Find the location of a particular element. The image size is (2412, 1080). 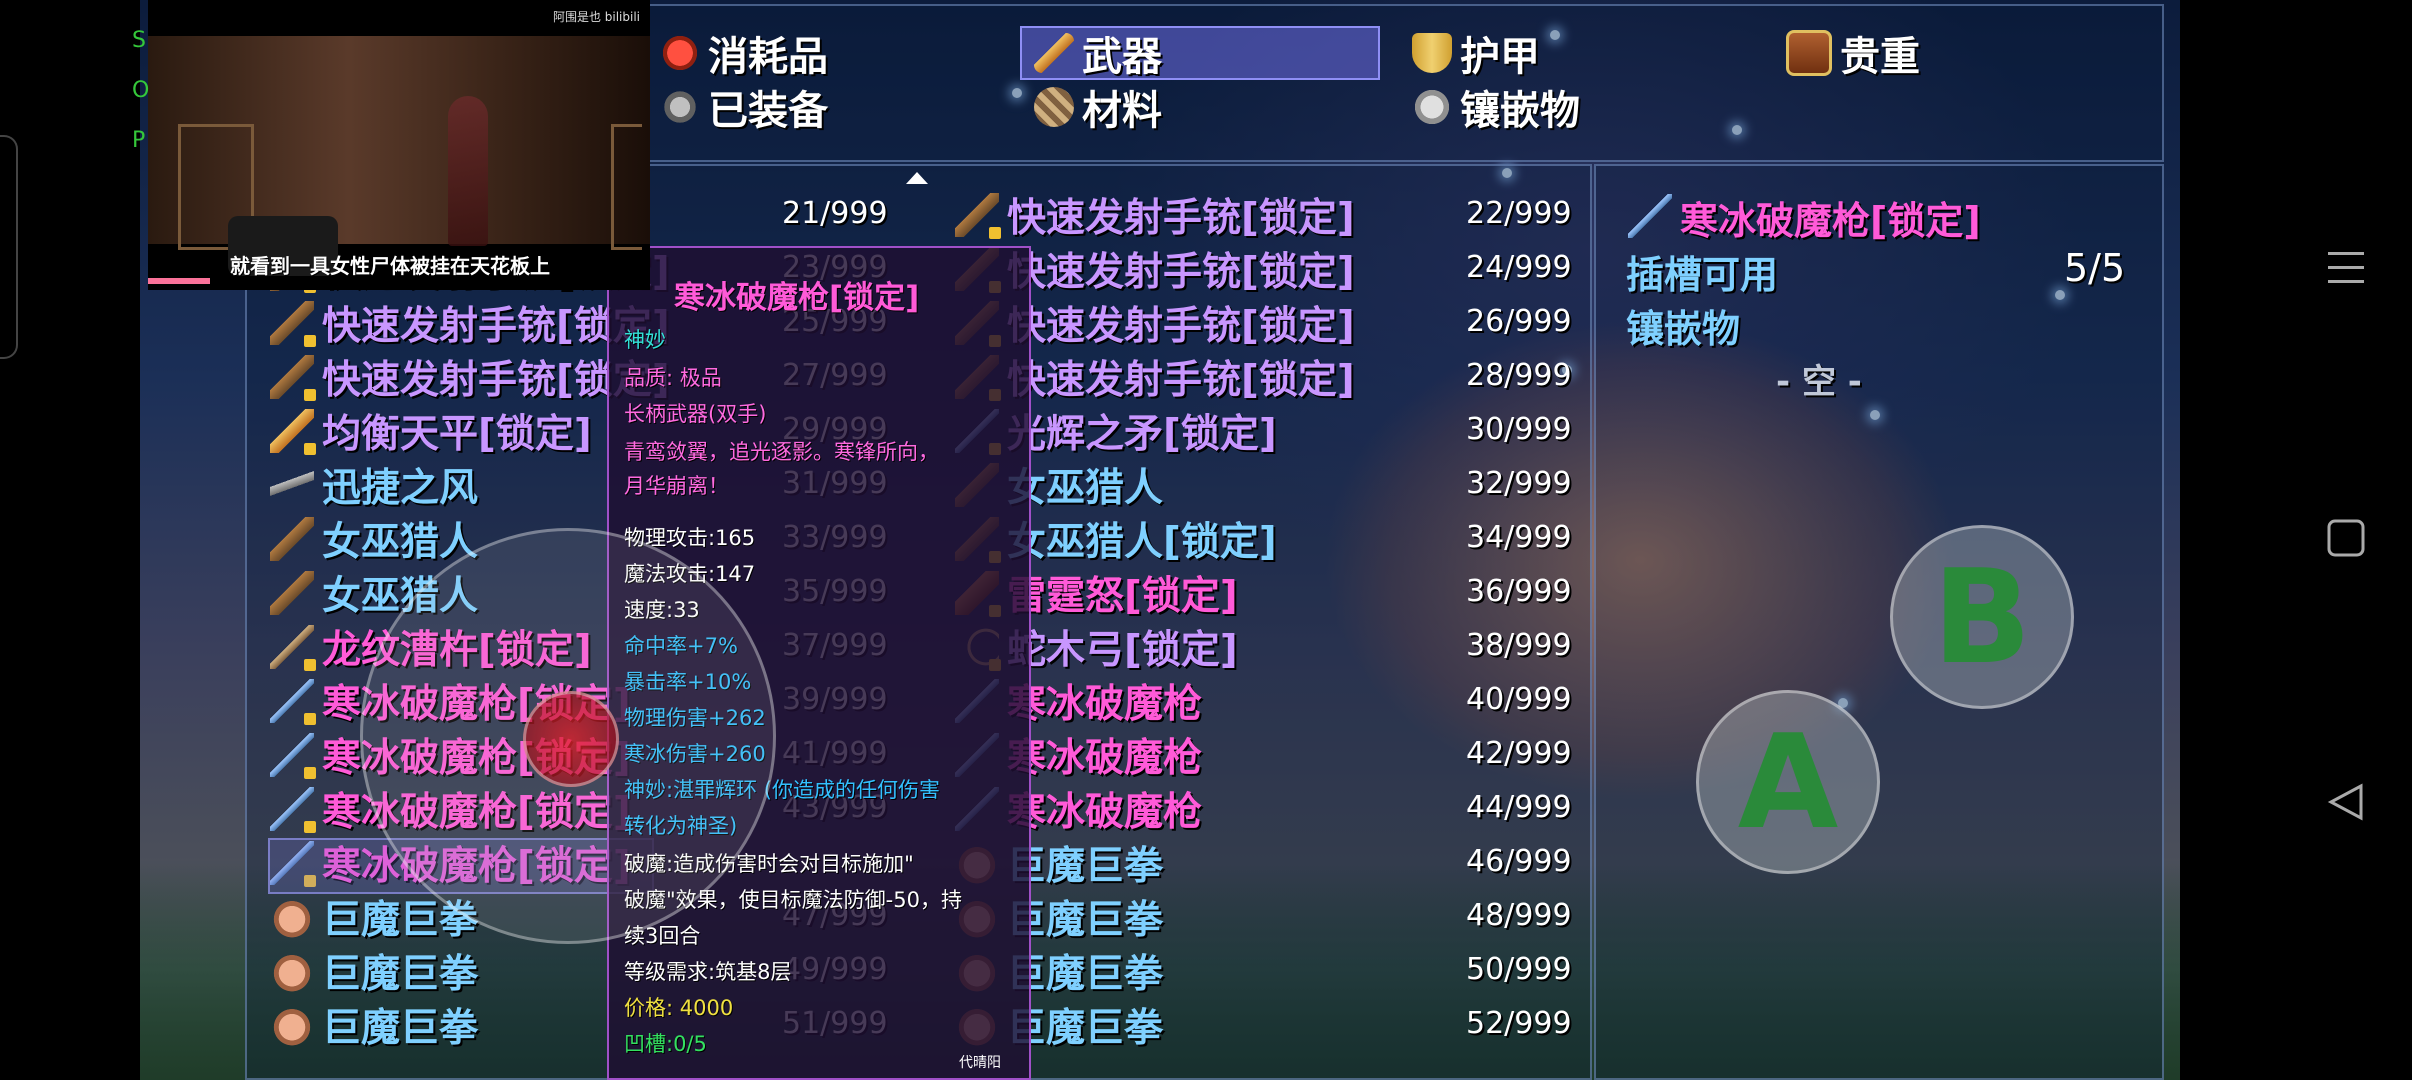

tab-equipped: 已装备 is located at coordinates (744, 108).